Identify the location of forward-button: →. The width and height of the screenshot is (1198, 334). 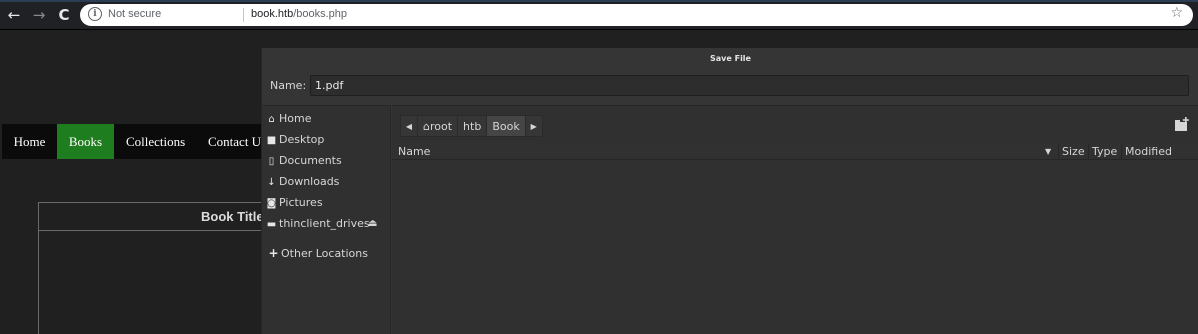
(39, 15).